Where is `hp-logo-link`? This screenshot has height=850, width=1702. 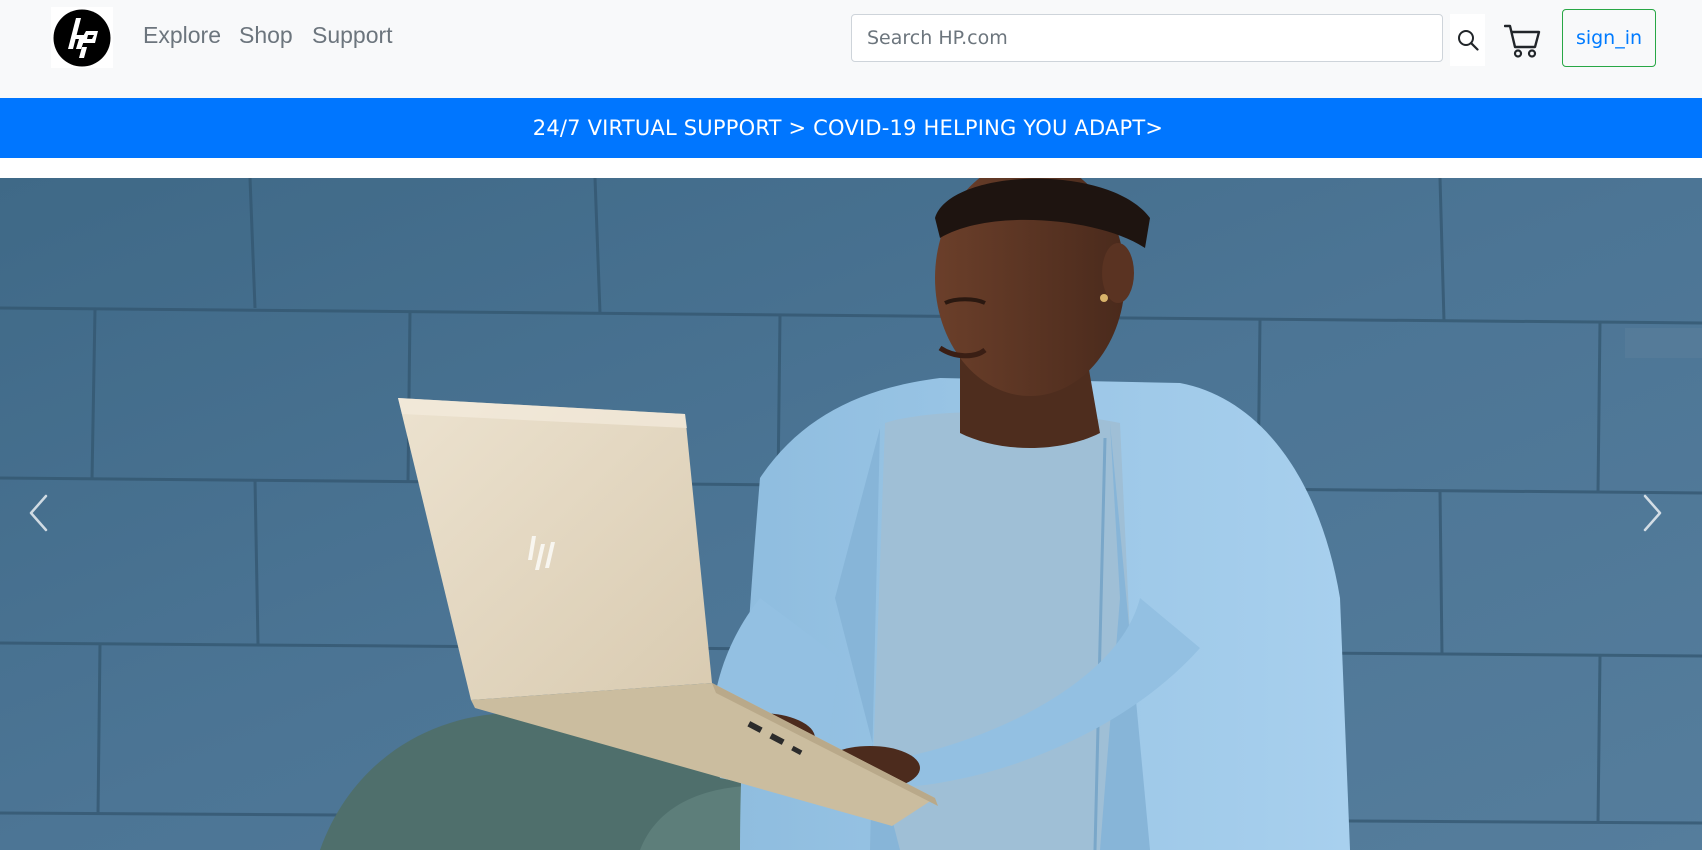
hp-logo-link is located at coordinates (82, 37).